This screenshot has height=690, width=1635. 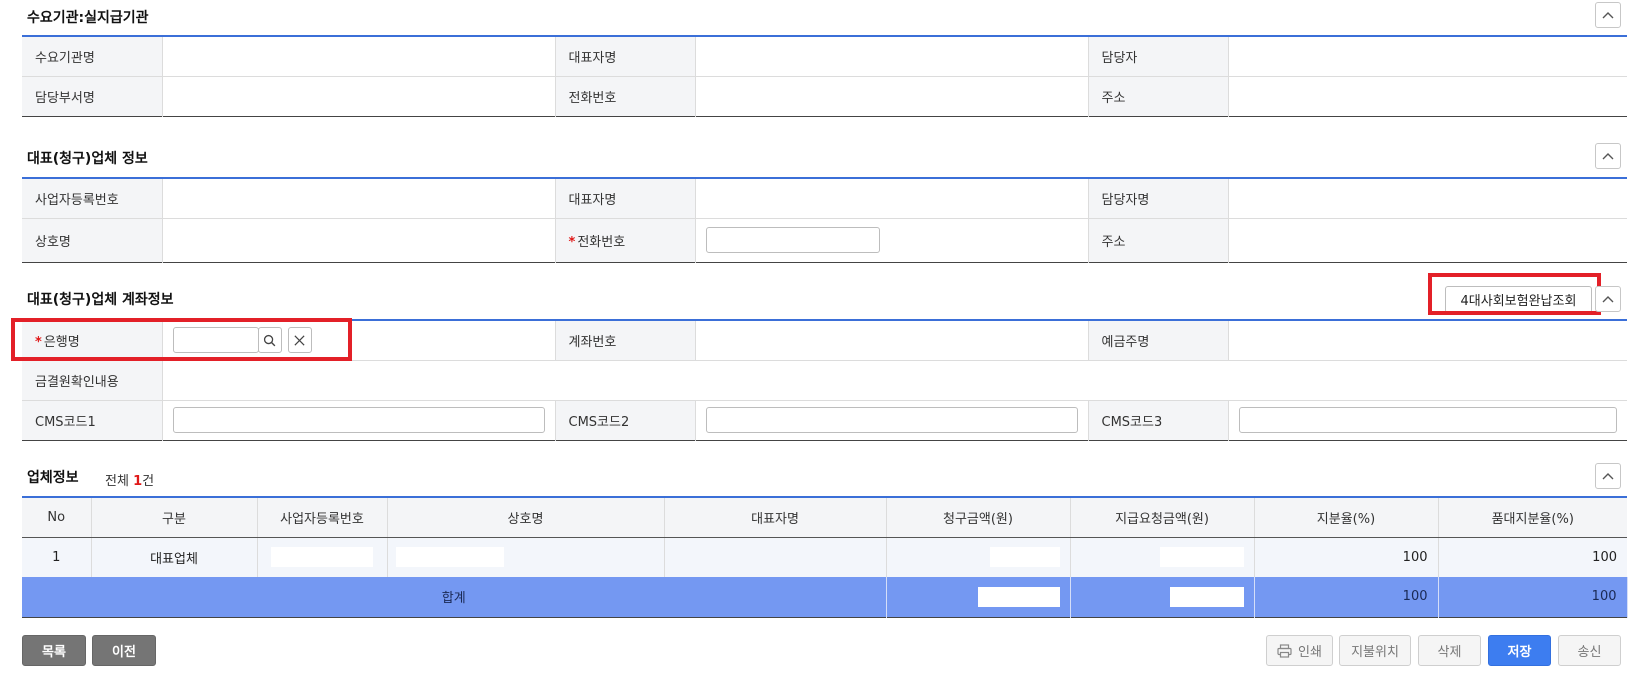 I want to click on demand-collapse-button, so click(x=1608, y=15).